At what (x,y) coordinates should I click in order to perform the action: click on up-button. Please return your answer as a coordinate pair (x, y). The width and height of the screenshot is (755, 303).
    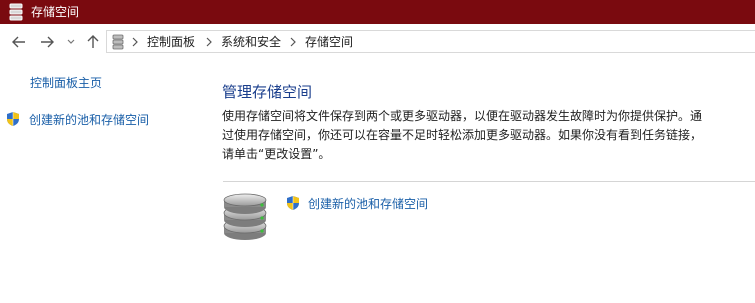
    Looking at the image, I should click on (93, 42).